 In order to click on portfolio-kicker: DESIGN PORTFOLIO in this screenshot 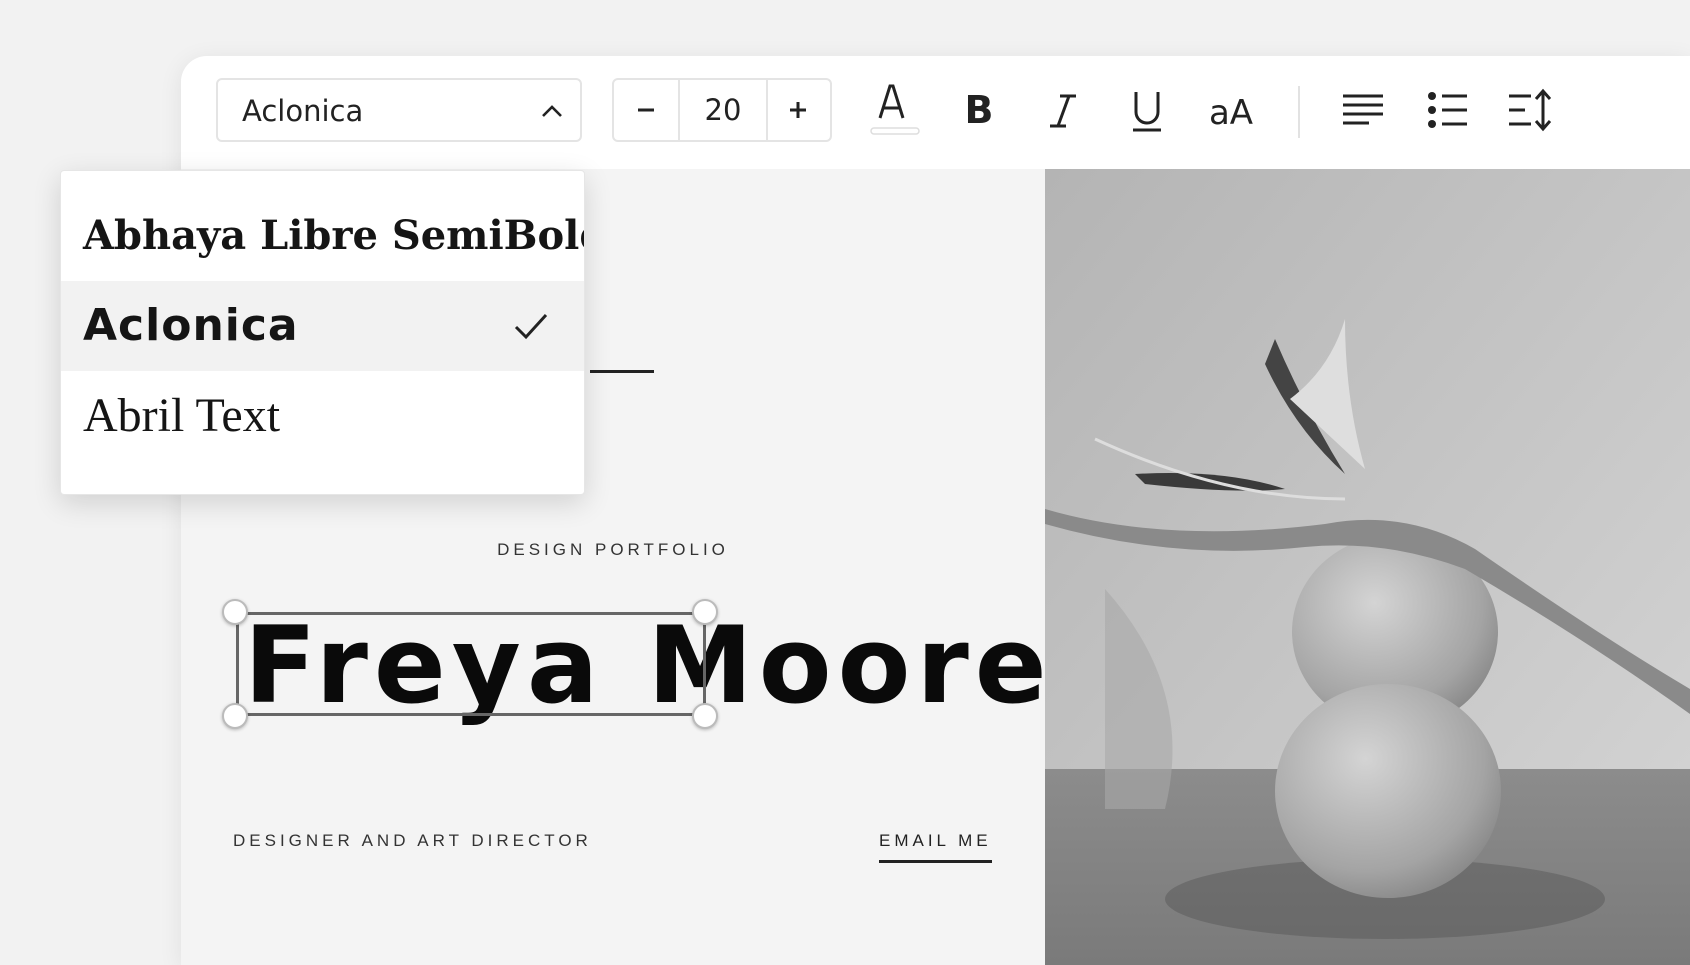, I will do `click(613, 550)`.